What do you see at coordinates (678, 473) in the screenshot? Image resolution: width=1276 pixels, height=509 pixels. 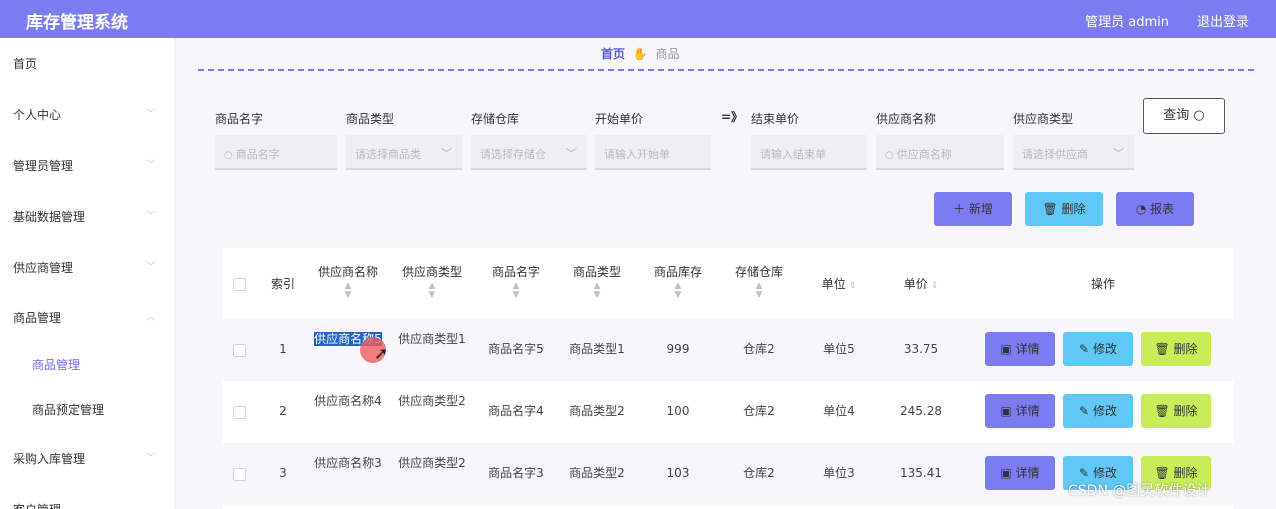 I see `cell-stock: 103` at bounding box center [678, 473].